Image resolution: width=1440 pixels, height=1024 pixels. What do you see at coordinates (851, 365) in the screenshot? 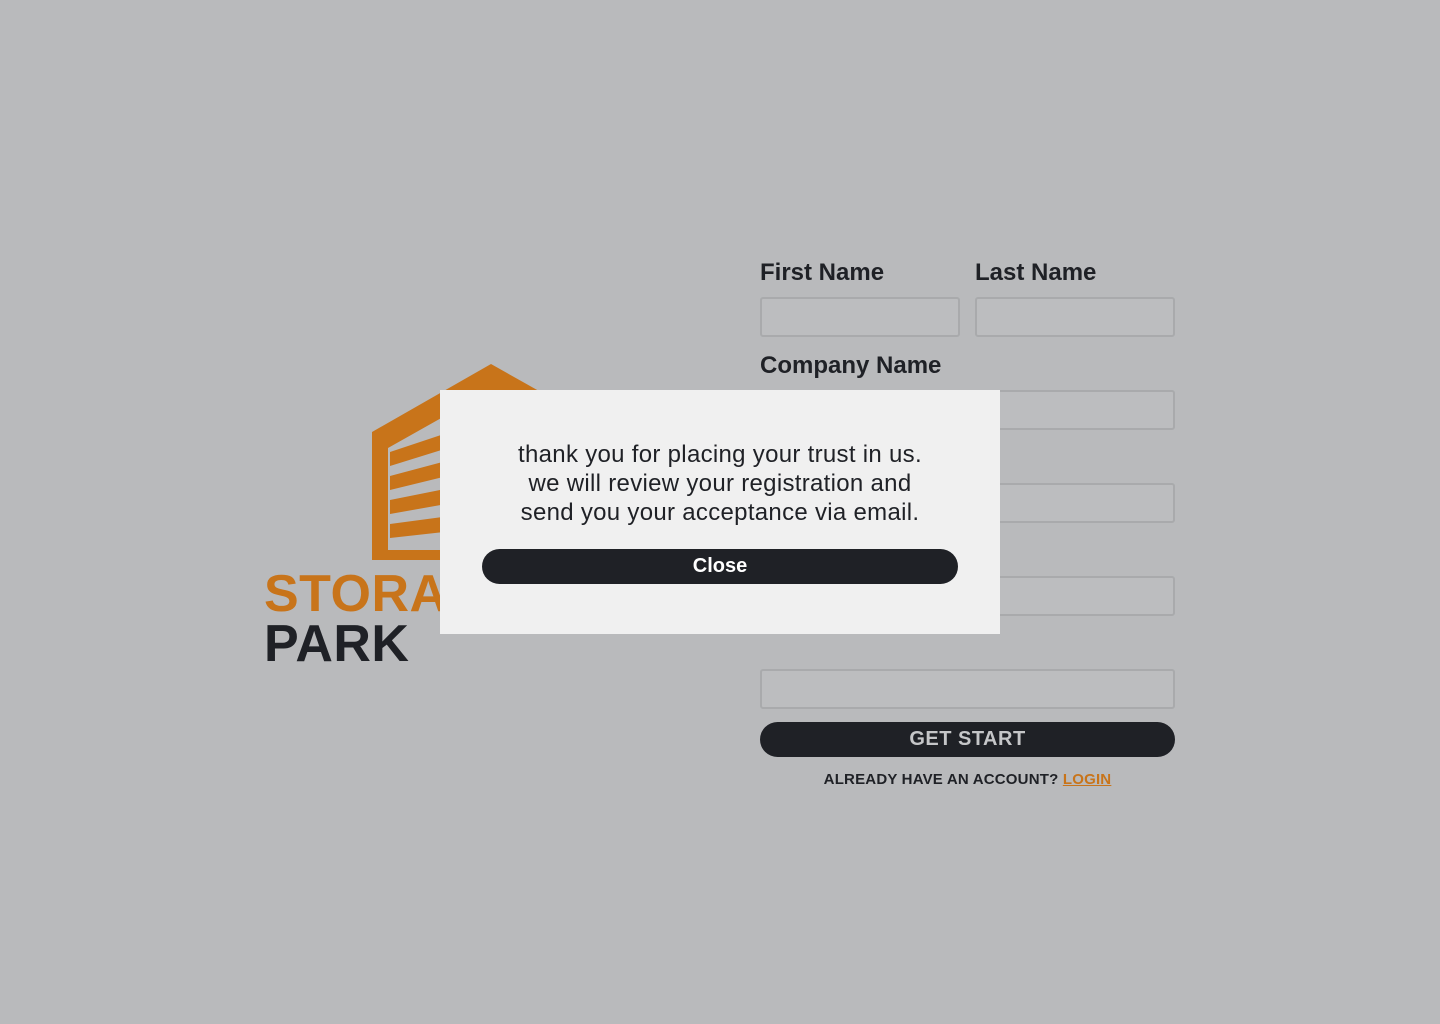
I see `company-name-label: Company Name` at bounding box center [851, 365].